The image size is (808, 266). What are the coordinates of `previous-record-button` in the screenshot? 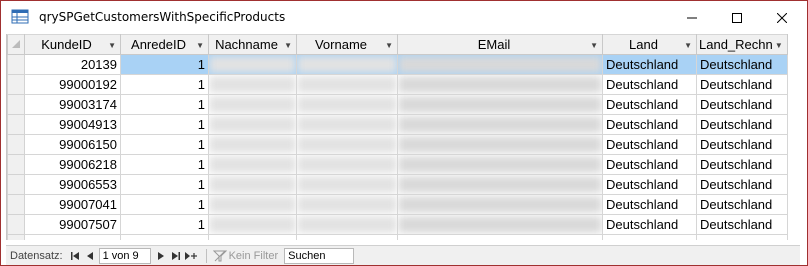 It's located at (90, 256).